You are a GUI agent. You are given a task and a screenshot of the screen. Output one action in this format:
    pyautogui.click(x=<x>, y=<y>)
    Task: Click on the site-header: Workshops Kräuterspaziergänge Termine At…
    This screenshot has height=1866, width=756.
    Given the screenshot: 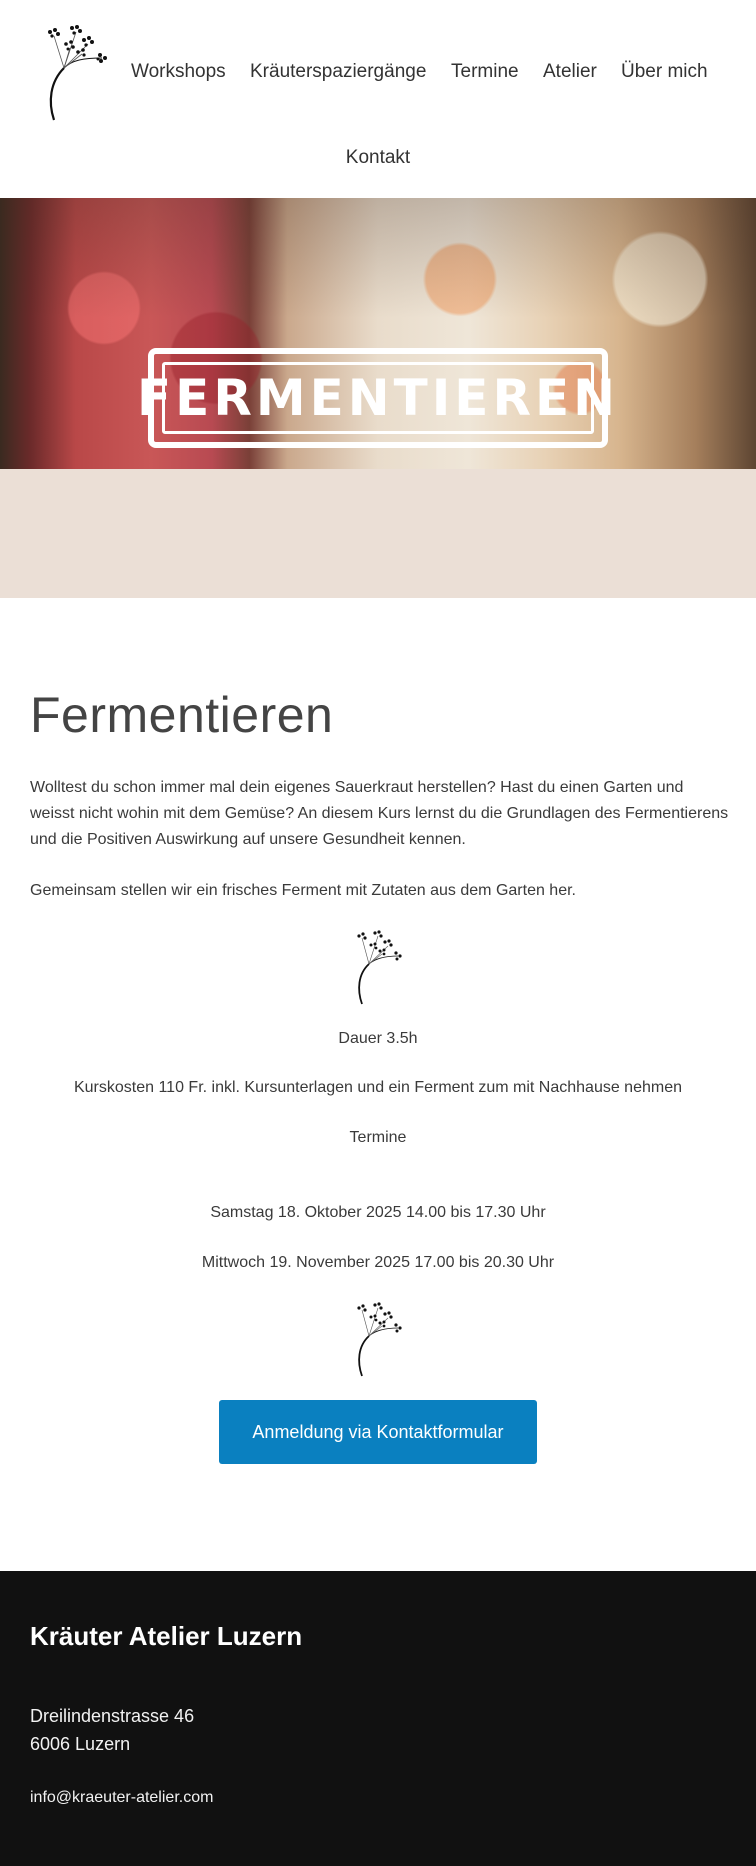 What is the action you would take?
    pyautogui.click(x=378, y=99)
    